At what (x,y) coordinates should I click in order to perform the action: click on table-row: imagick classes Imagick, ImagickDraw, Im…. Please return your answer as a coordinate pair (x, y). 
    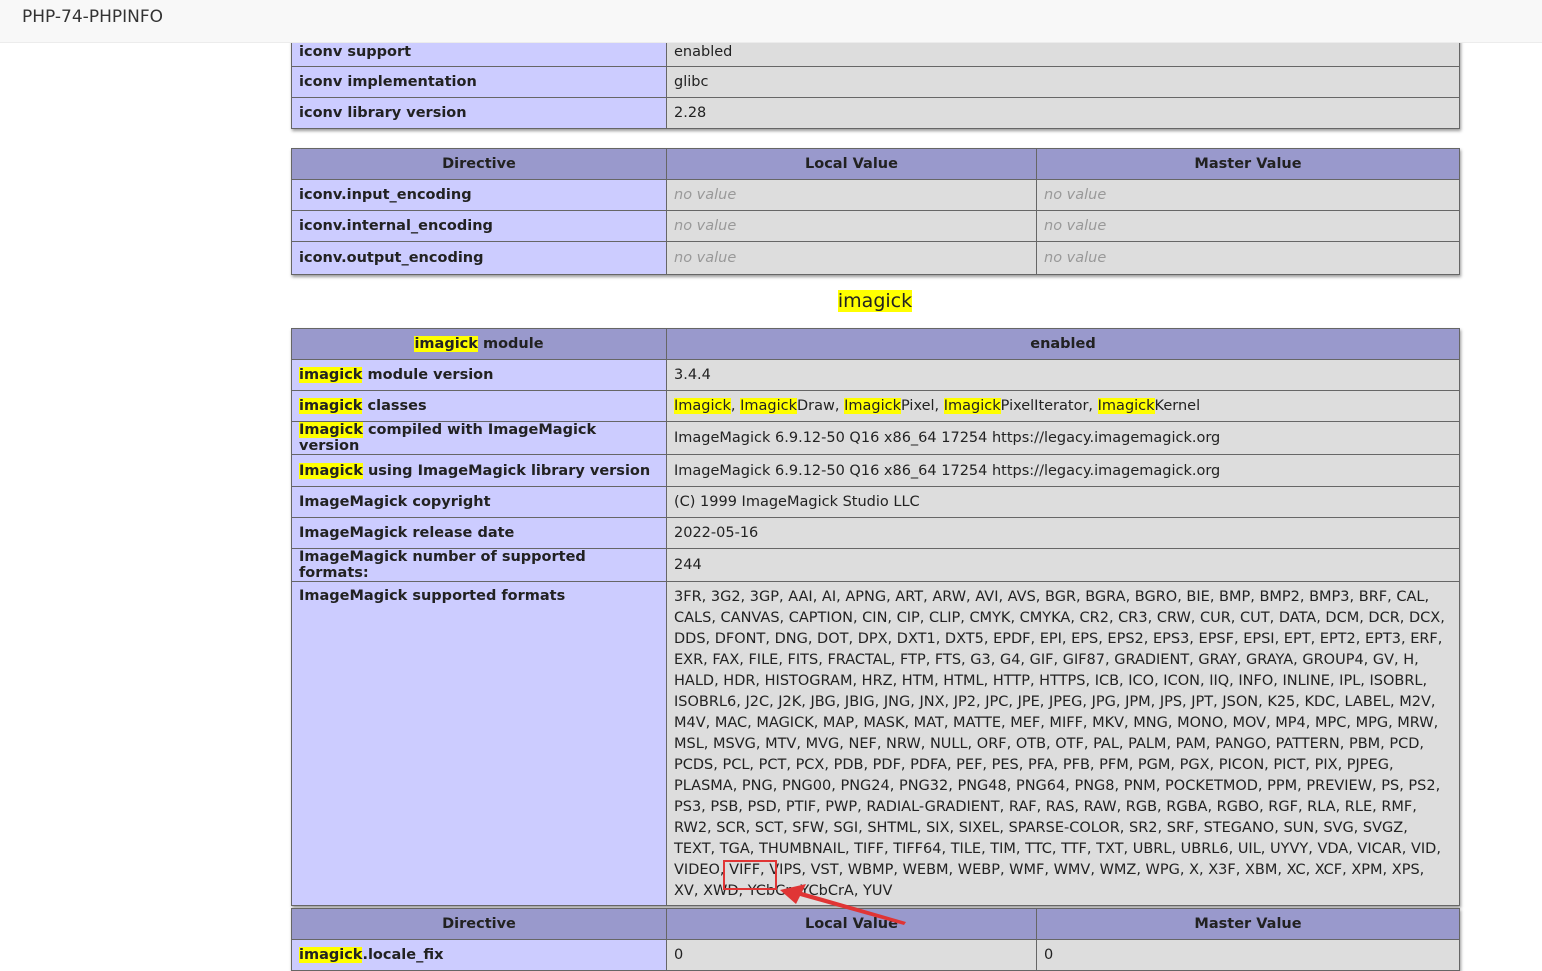
    Looking at the image, I should click on (875, 406).